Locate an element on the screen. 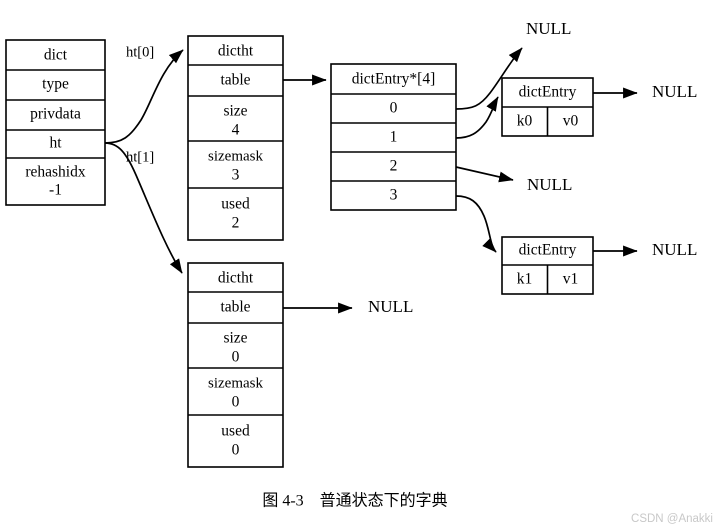 This screenshot has width=721, height=532. ht-pointer-edges: ht[0] ht[1] is located at coordinates (144, 159).